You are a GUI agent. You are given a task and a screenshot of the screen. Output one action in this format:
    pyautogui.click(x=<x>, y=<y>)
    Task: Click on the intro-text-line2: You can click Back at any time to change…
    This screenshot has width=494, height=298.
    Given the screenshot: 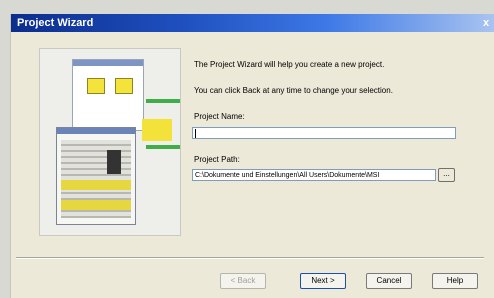 What is the action you would take?
    pyautogui.click(x=293, y=90)
    